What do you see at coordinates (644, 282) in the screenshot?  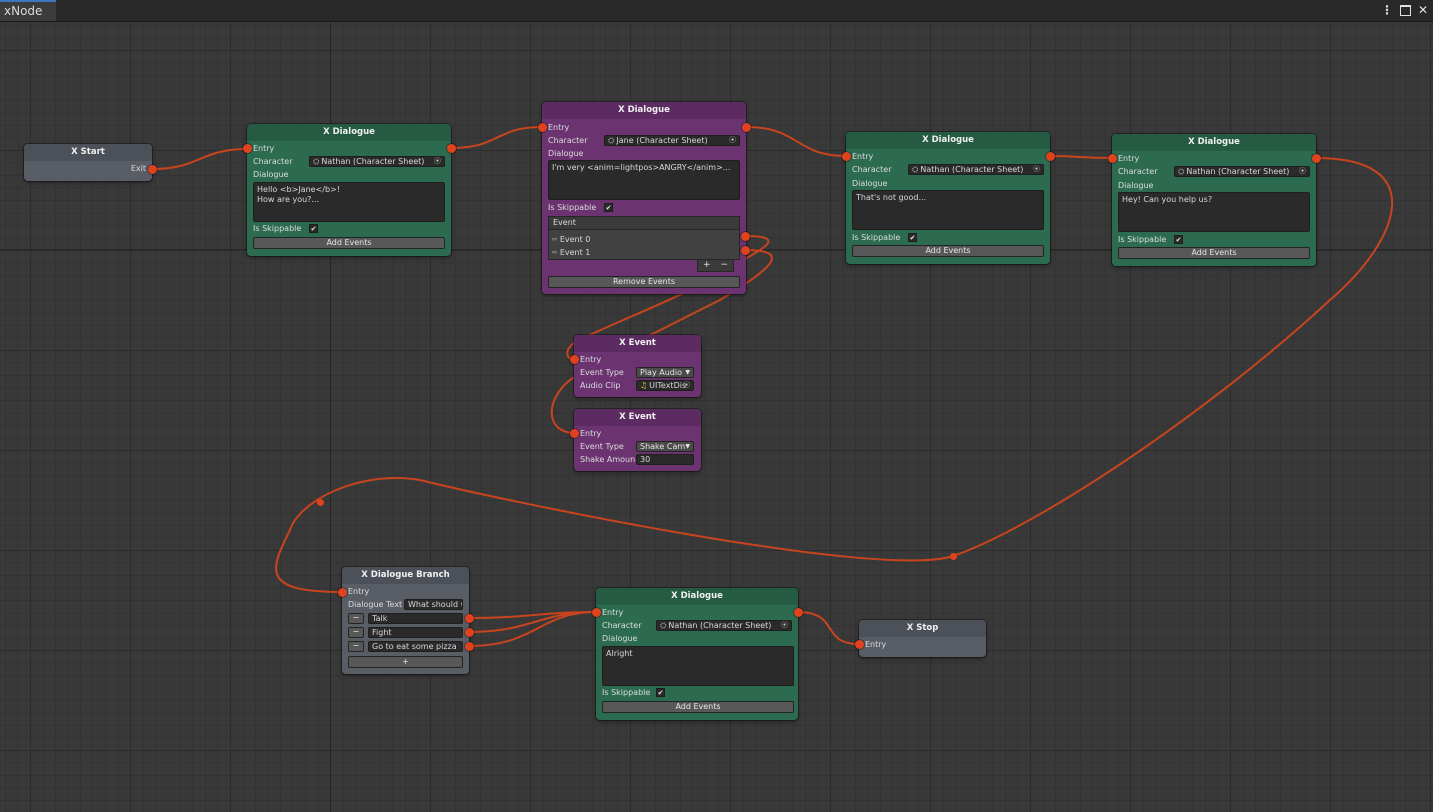 I see `remove-events-button: Remove Events` at bounding box center [644, 282].